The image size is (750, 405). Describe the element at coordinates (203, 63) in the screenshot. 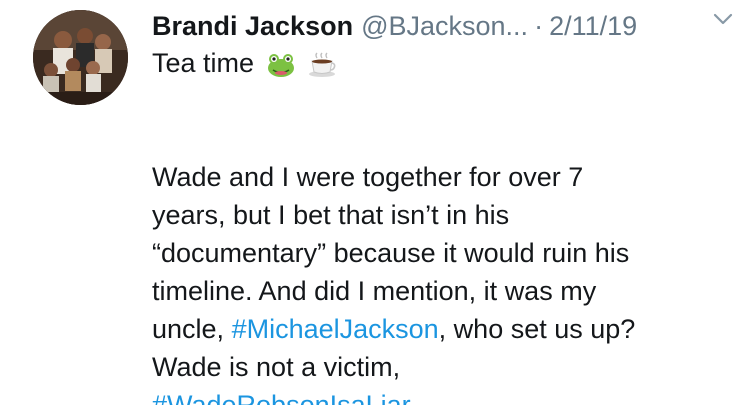

I see `tea-time-text: Tea time` at that location.